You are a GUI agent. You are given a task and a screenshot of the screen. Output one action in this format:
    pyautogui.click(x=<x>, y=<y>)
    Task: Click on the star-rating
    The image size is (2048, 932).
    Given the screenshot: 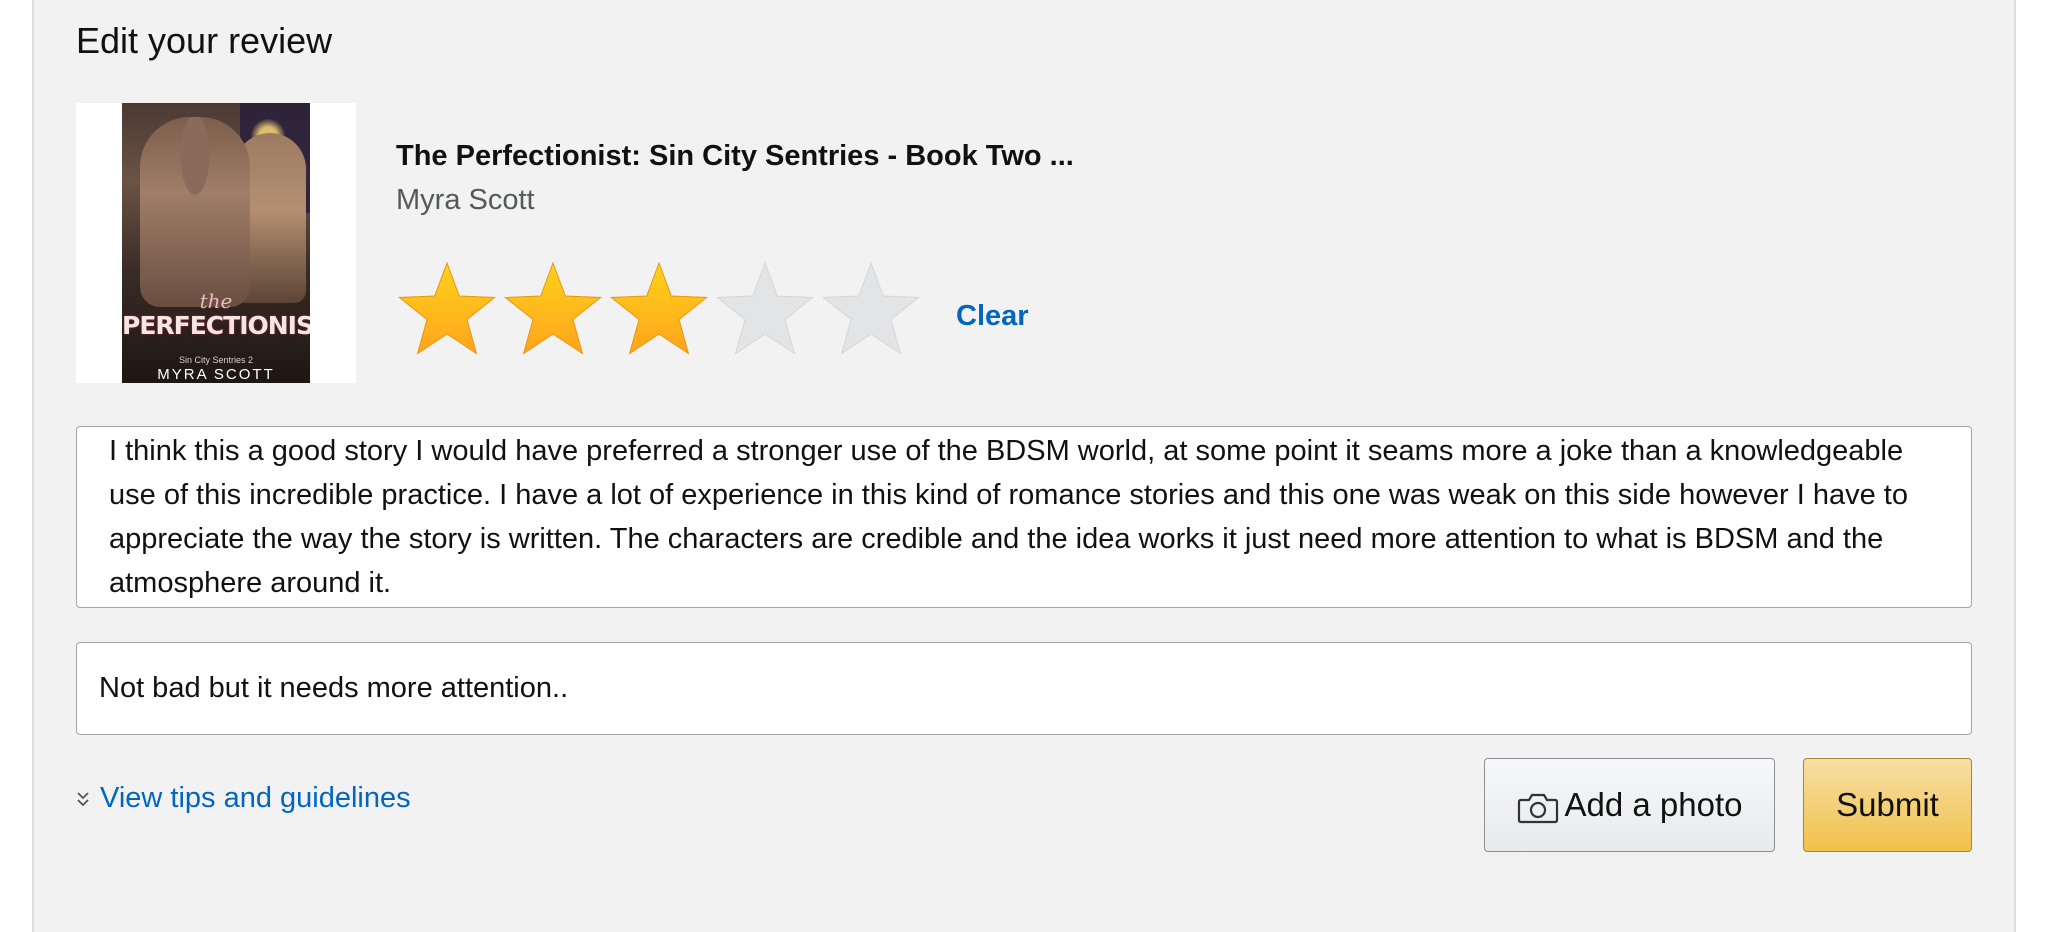 What is the action you would take?
    pyautogui.click(x=659, y=310)
    